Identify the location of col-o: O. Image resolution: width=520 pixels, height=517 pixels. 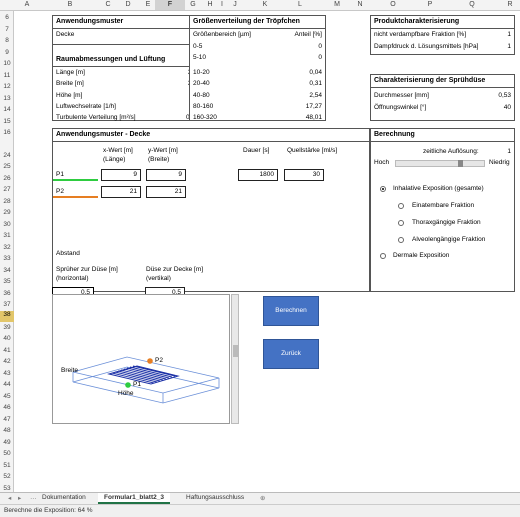
(393, 4).